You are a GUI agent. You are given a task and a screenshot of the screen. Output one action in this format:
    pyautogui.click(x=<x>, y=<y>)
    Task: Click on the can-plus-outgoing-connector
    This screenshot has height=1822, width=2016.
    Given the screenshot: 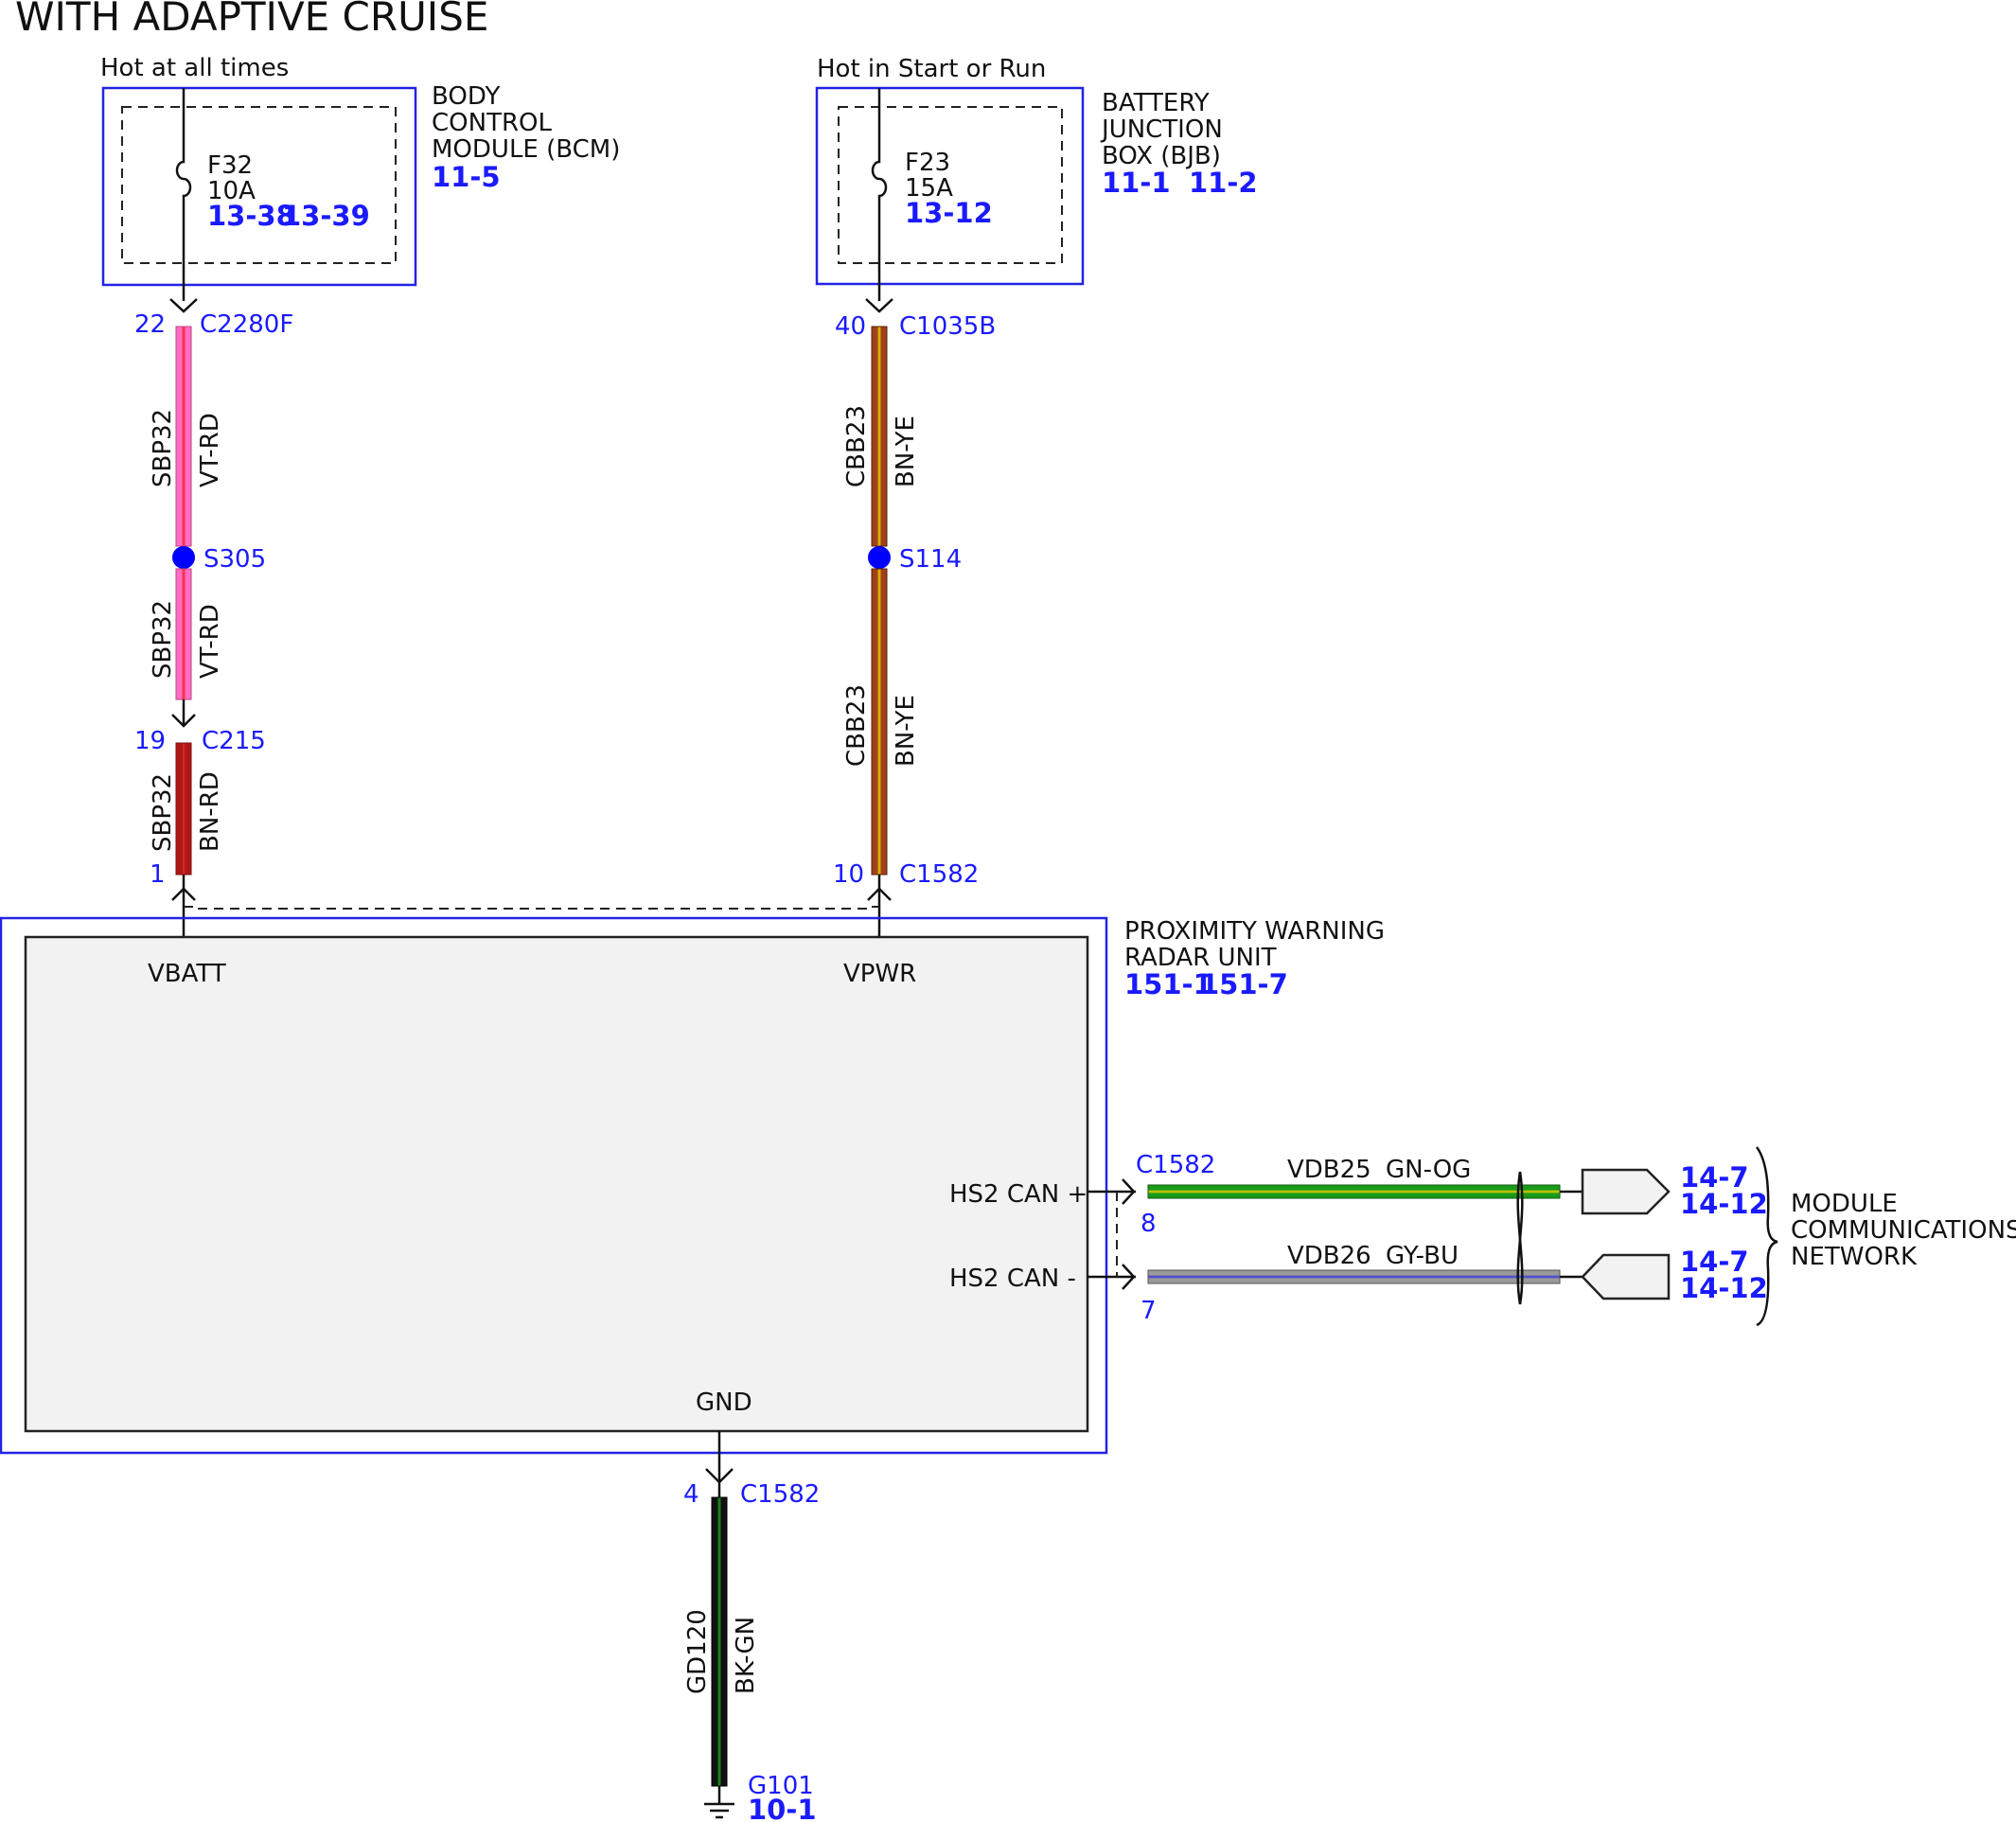 What is the action you would take?
    pyautogui.click(x=1626, y=1191)
    